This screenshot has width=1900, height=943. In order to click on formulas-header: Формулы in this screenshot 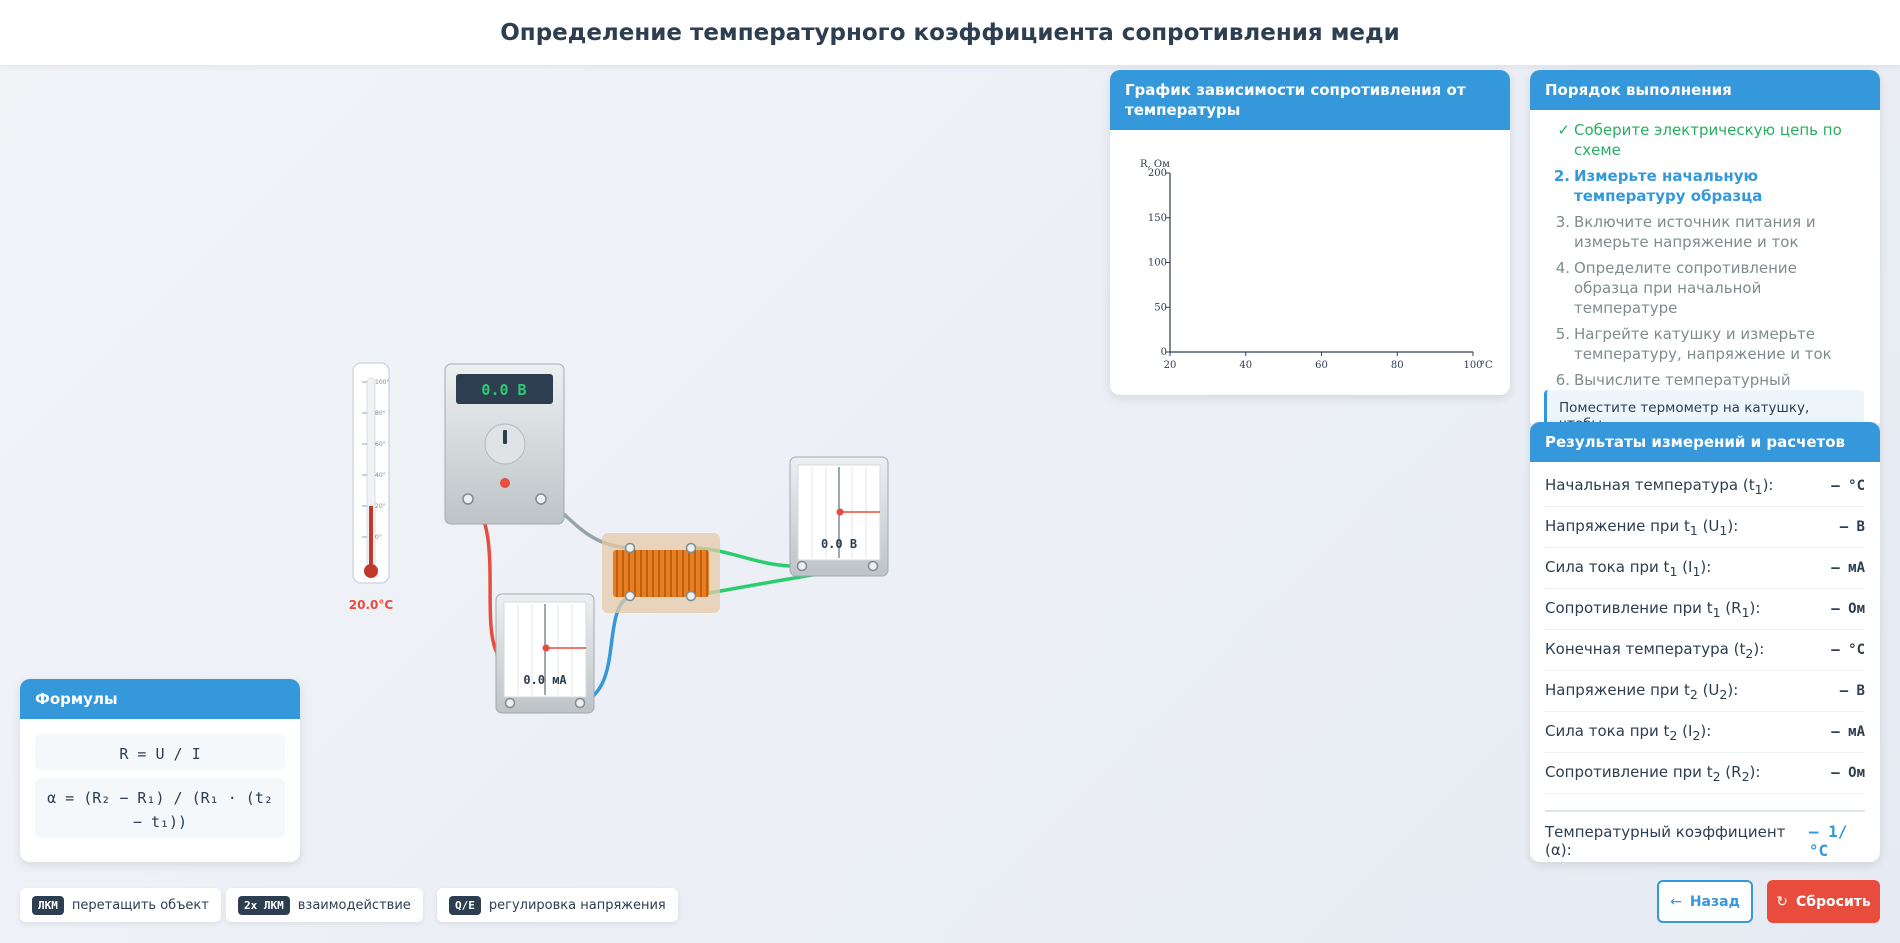, I will do `click(160, 699)`.